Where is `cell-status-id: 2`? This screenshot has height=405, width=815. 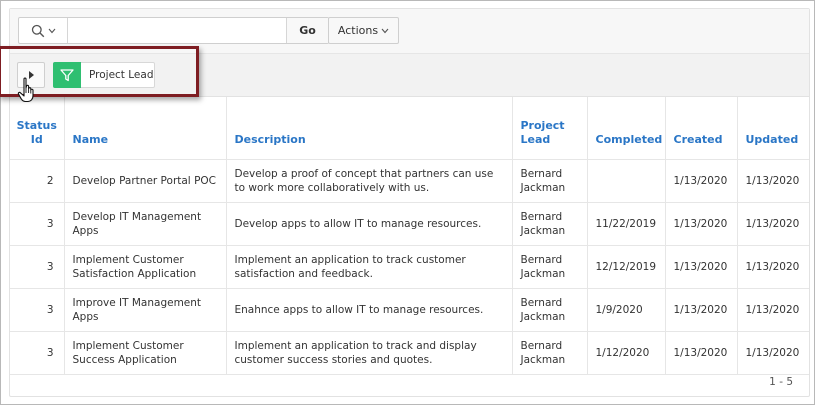
cell-status-id: 2 is located at coordinates (37, 181).